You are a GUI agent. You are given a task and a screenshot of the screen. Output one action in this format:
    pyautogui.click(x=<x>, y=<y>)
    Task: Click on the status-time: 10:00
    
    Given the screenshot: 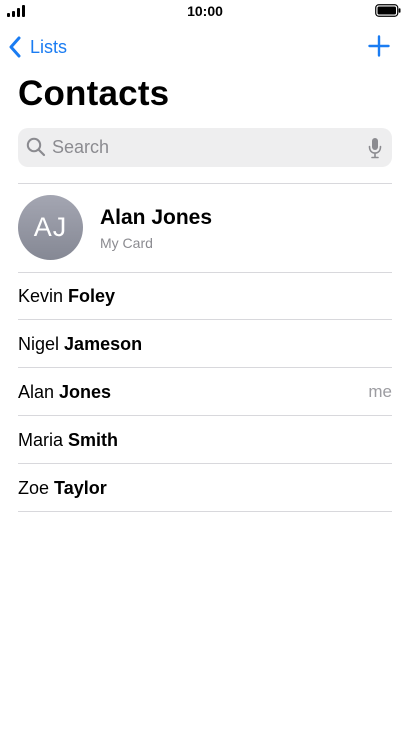 What is the action you would take?
    pyautogui.click(x=205, y=11)
    